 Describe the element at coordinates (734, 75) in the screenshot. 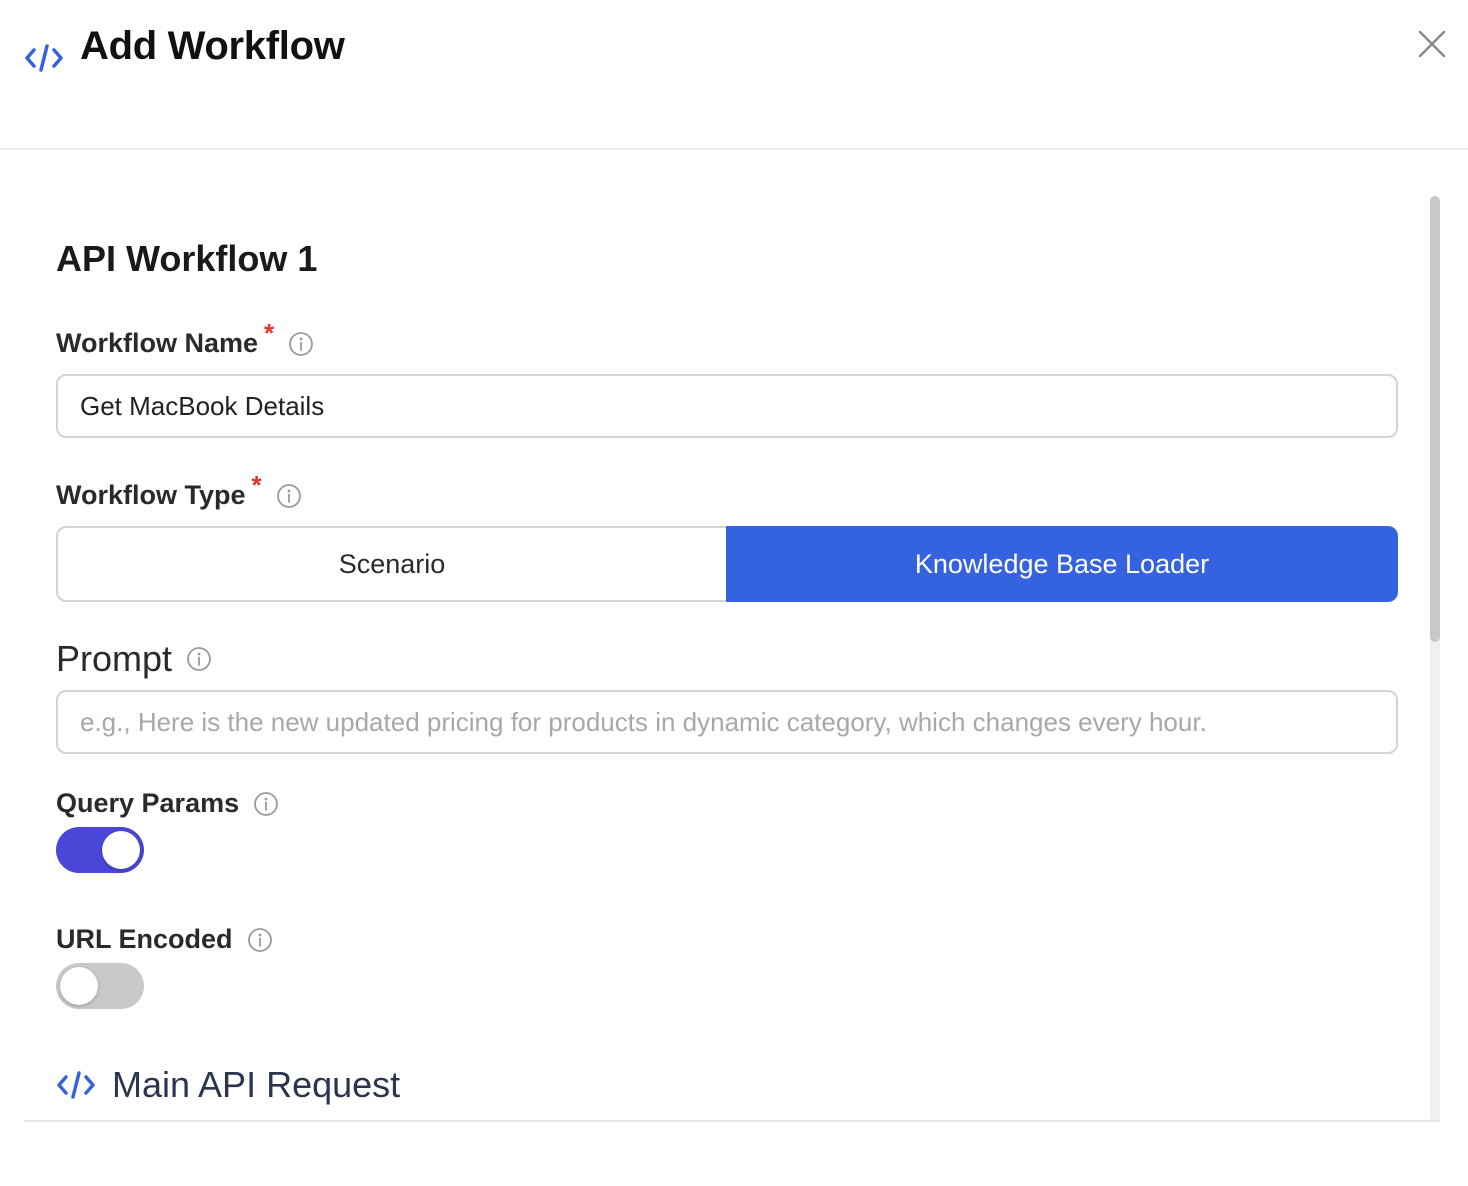

I see `modal-header: Add Workflow` at that location.